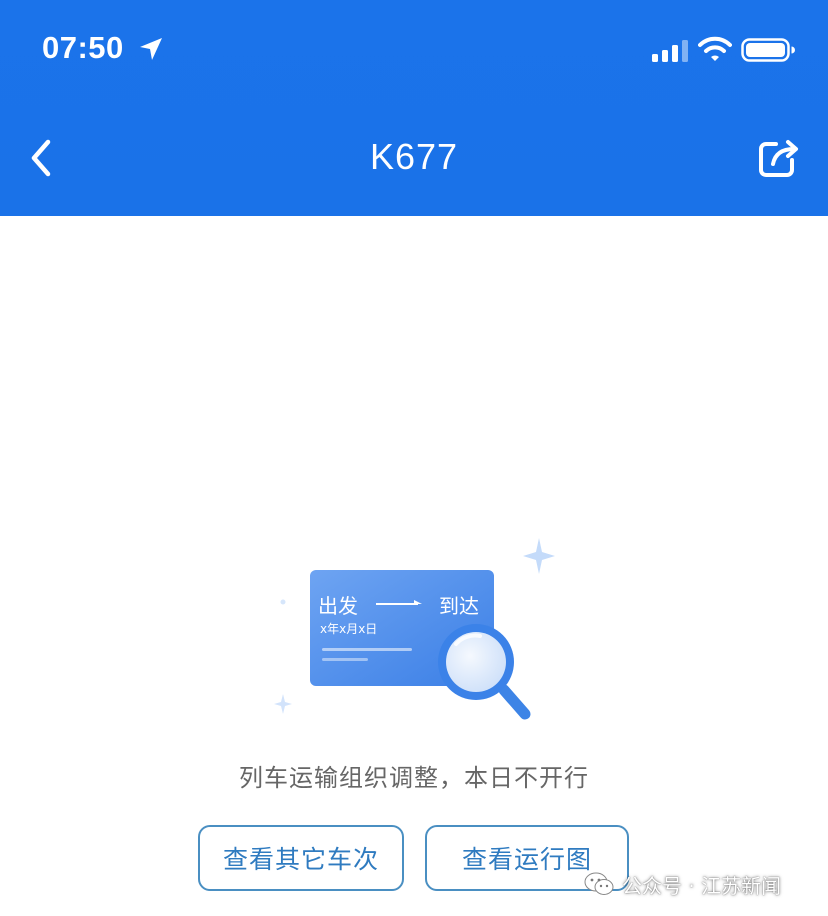 The height and width of the screenshot is (916, 828). What do you see at coordinates (670, 51) in the screenshot?
I see `signal-icon` at bounding box center [670, 51].